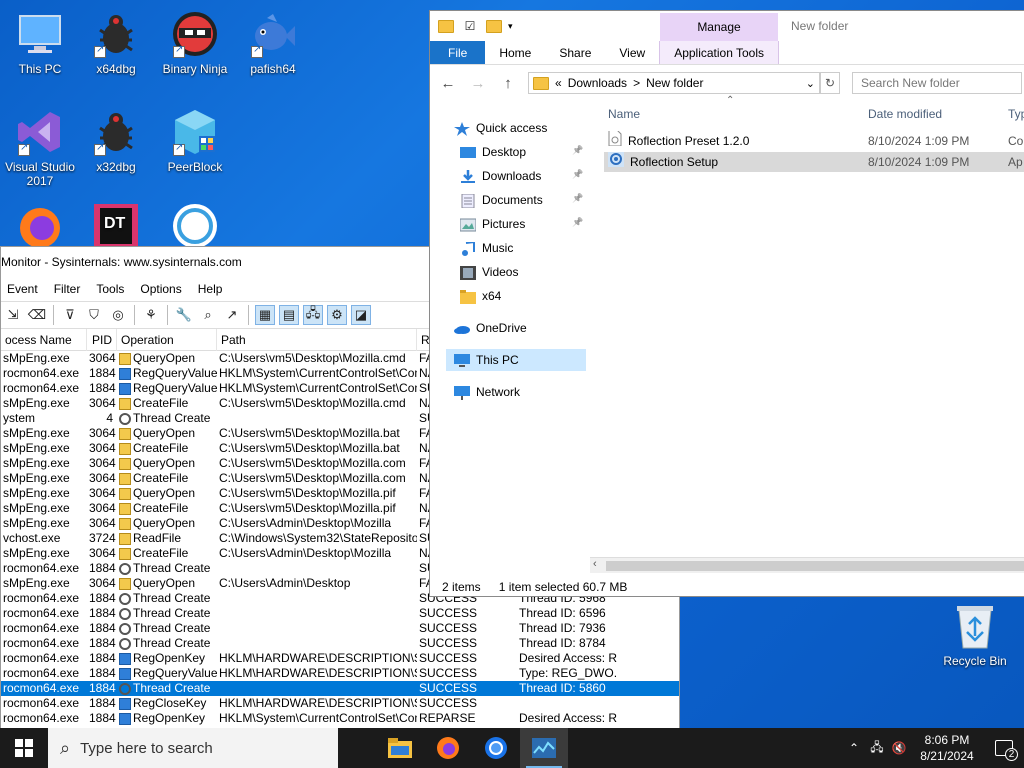  I want to click on eraser-icon: ⌫, so click(37, 315).